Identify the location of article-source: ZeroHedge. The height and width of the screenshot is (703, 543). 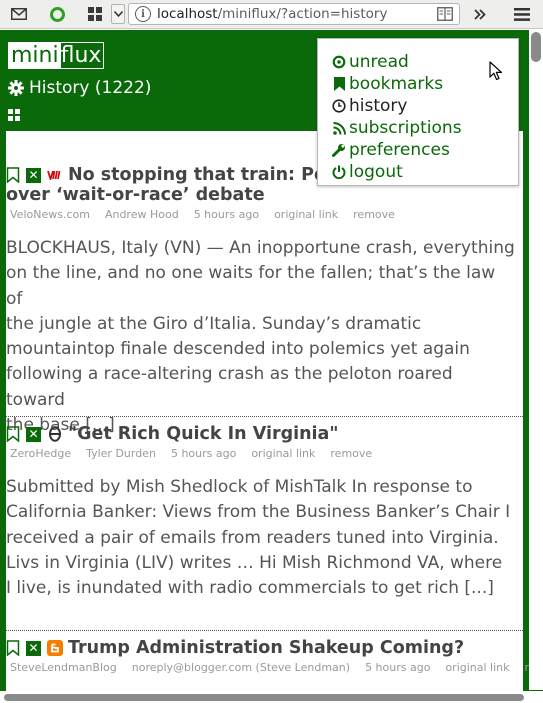
(40, 453).